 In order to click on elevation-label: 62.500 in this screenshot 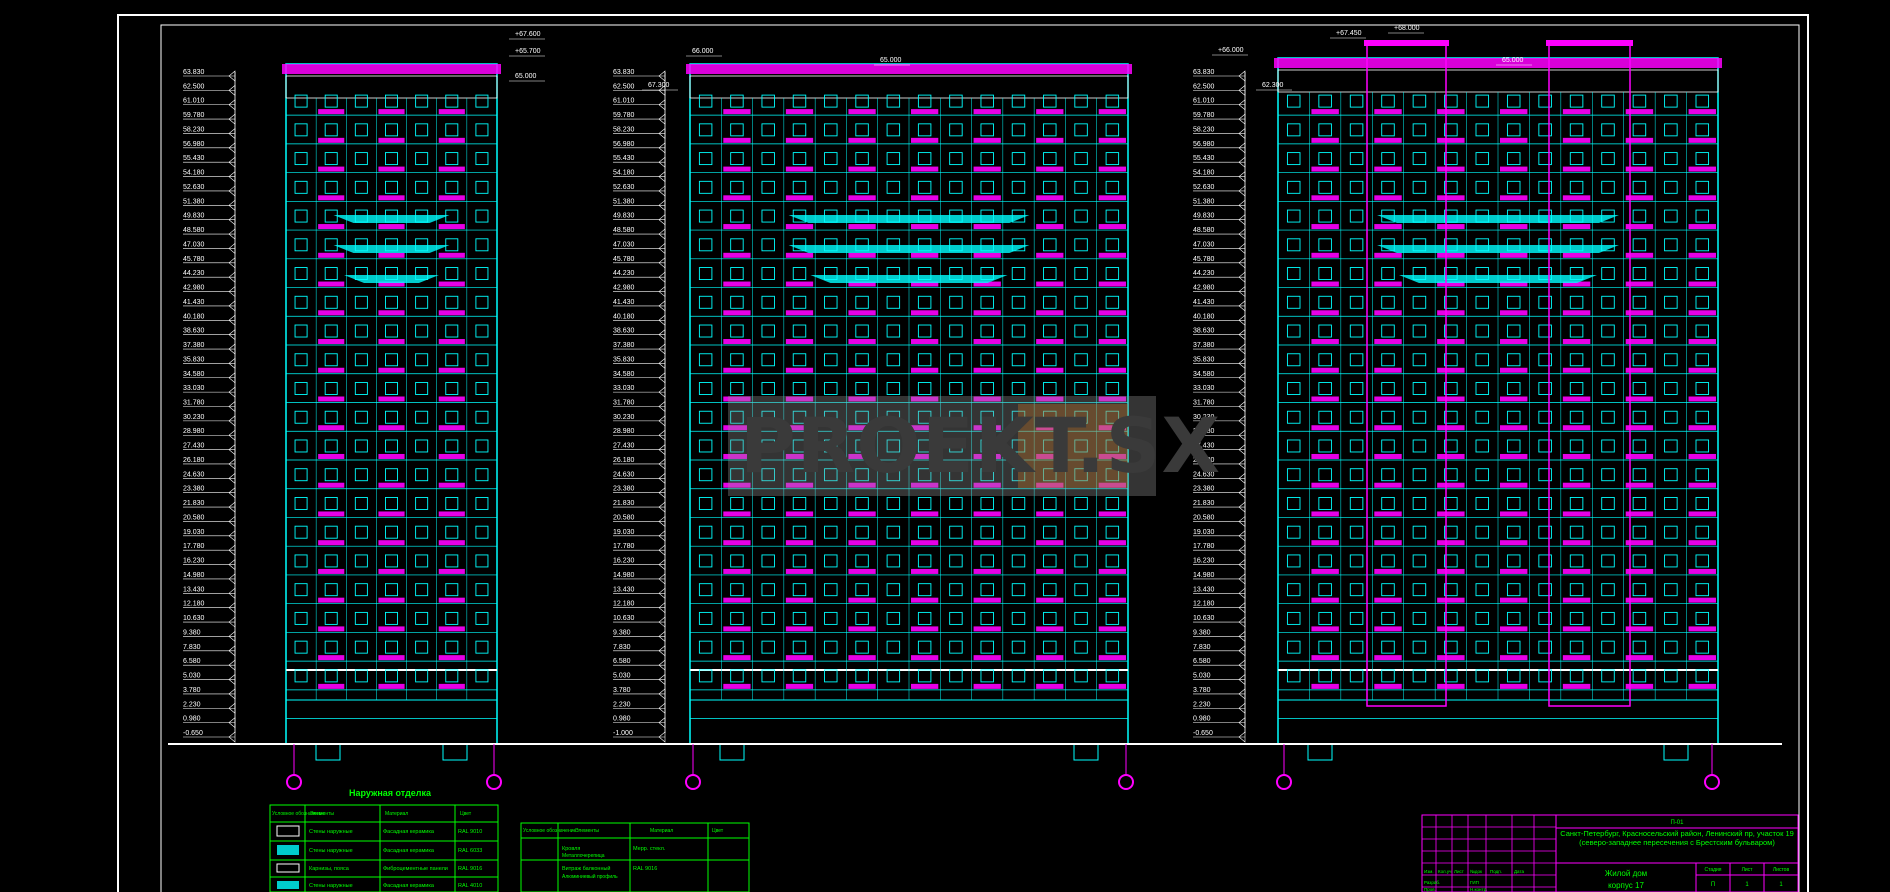, I will do `click(194, 86)`.